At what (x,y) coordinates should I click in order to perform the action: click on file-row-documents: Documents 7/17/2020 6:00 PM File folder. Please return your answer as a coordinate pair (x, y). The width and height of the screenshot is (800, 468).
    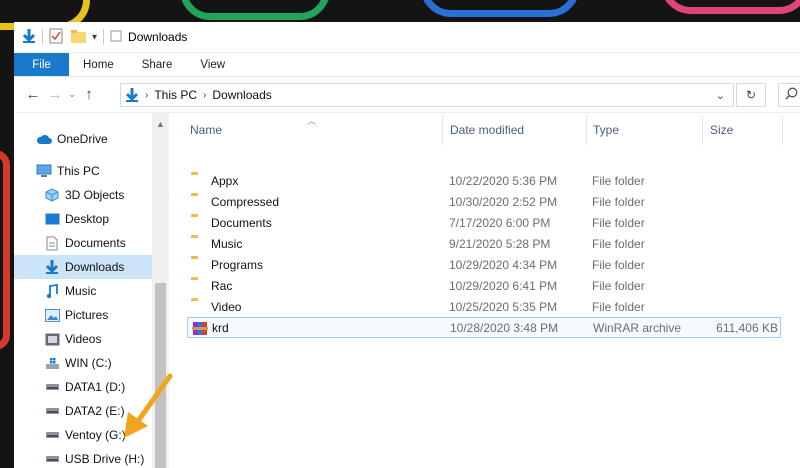
    Looking at the image, I should click on (484, 223).